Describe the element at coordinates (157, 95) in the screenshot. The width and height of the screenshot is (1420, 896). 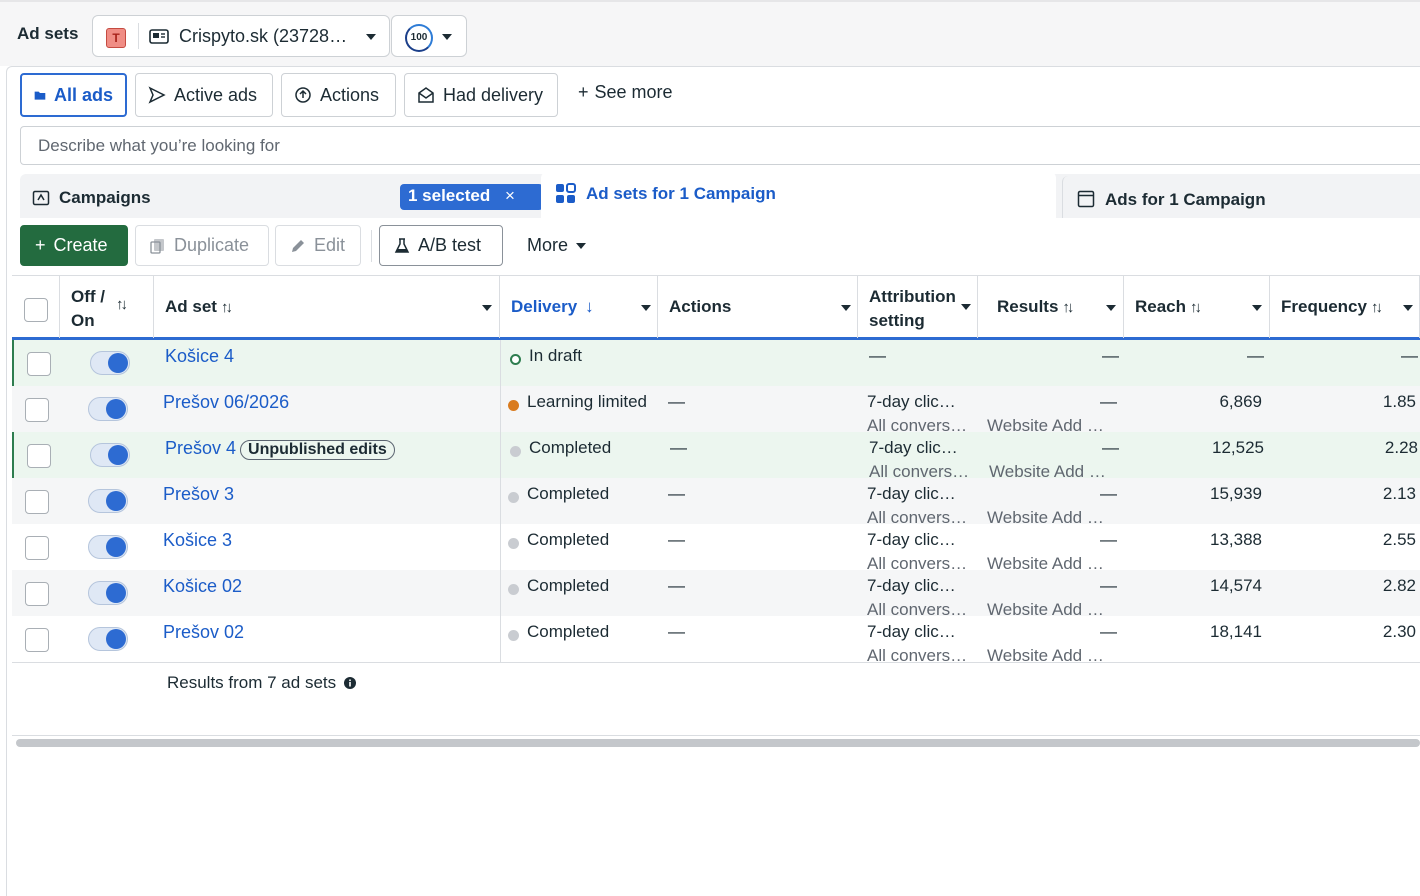
I see `send-icon` at that location.